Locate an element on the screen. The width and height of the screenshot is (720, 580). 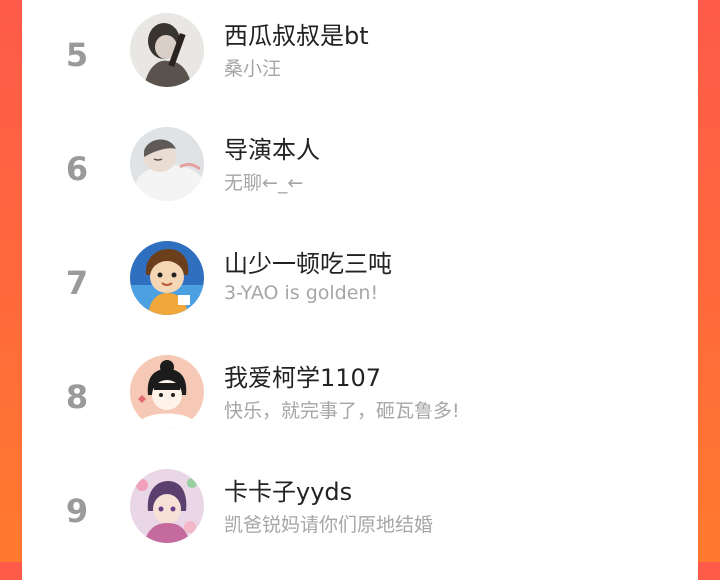
user-name: 卡卡子yyds is located at coordinates (288, 492).